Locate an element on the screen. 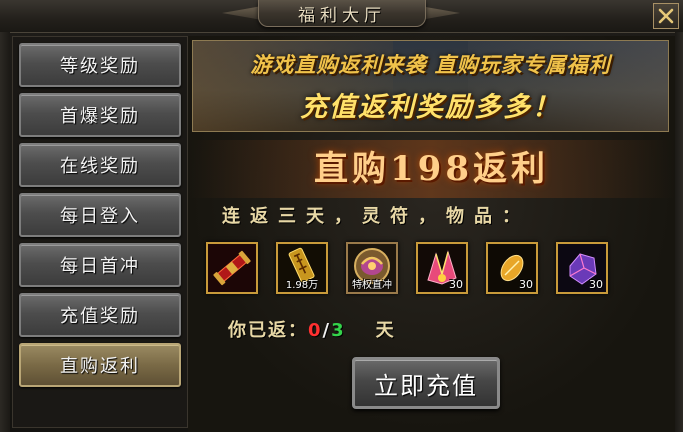 This screenshot has height=432, width=683. recharge-now-button: 立即充值 is located at coordinates (426, 383).